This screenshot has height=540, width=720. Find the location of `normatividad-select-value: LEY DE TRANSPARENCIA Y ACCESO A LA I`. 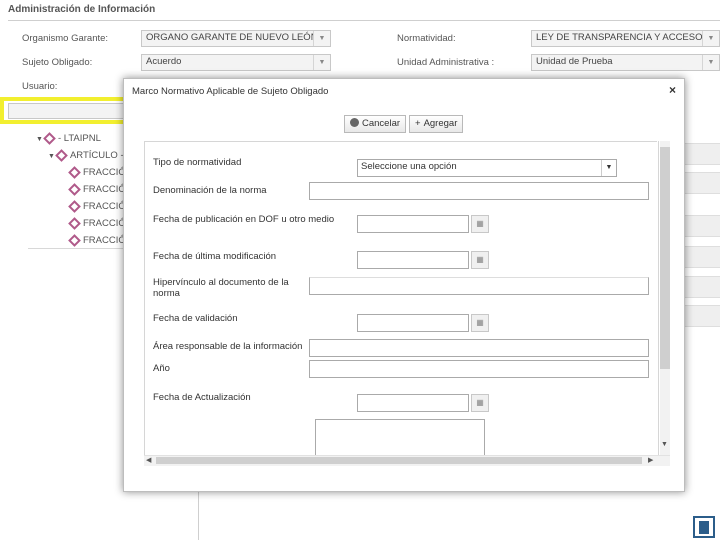

normatividad-select-value: LEY DE TRANSPARENCIA Y ACCESO A LA I is located at coordinates (628, 37).